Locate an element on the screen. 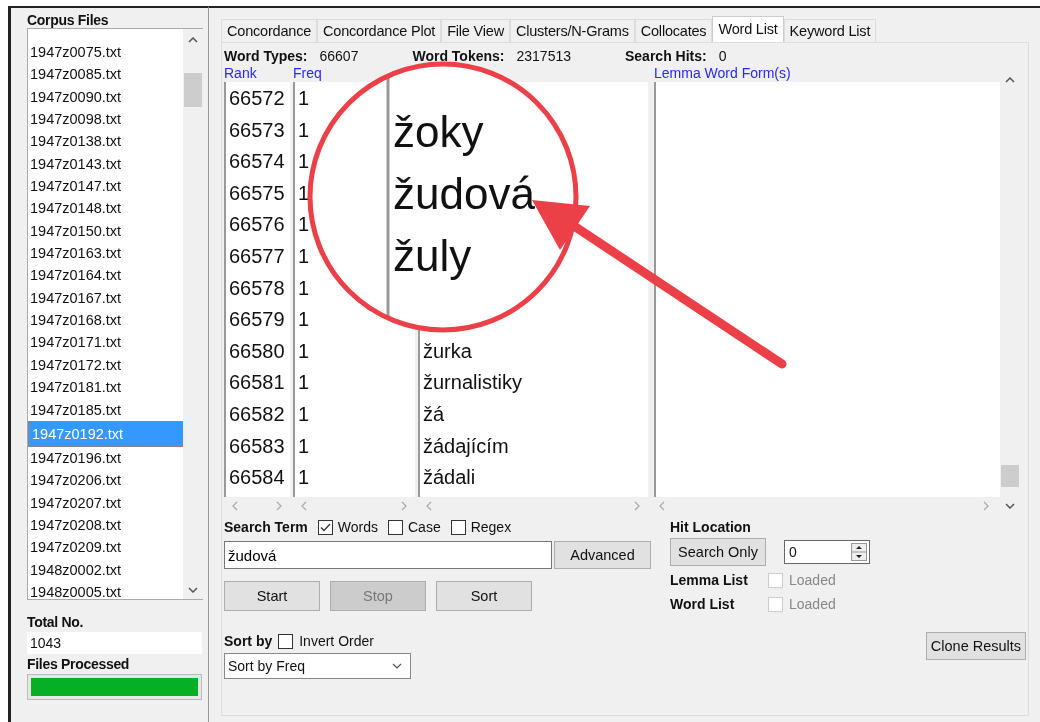 The height and width of the screenshot is (722, 1040). file-item: 1947z0209.txt is located at coordinates (75, 547).